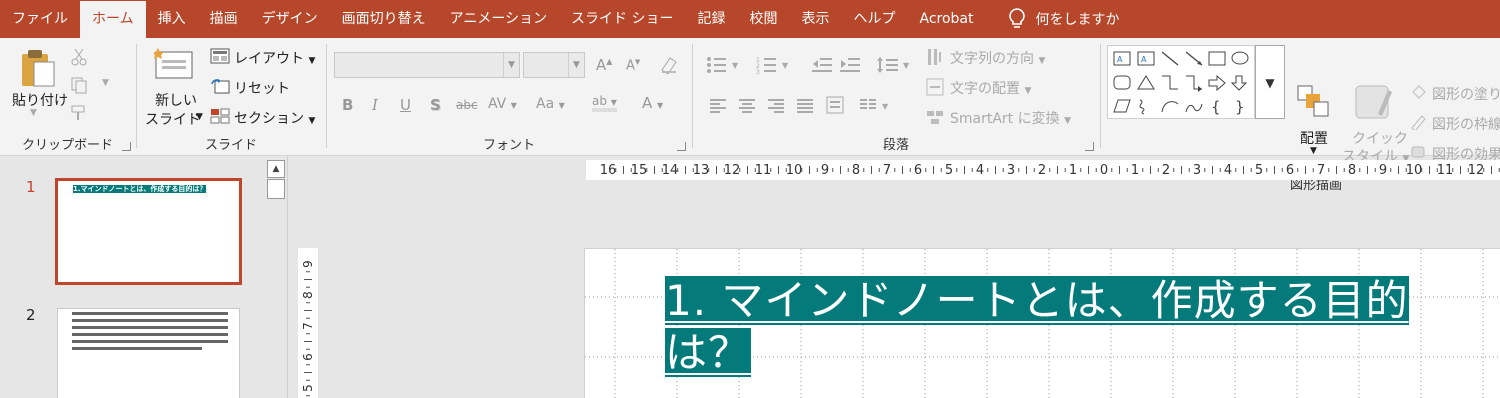 Image resolution: width=1500 pixels, height=398 pixels. What do you see at coordinates (230, 145) in the screenshot?
I see `slides-label: スライド` at bounding box center [230, 145].